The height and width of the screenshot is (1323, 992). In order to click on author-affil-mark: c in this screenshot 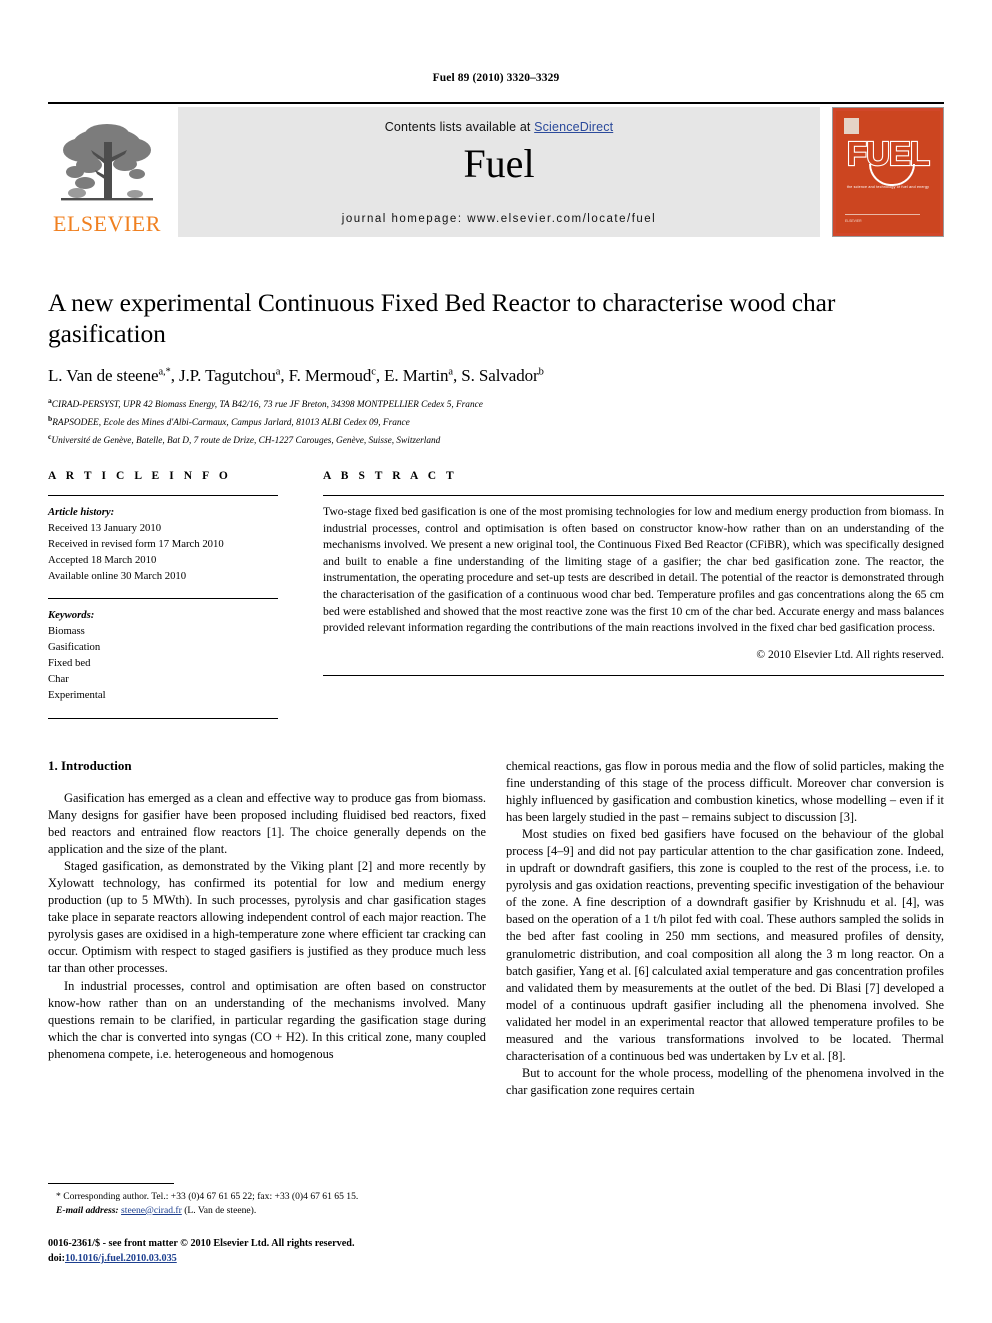, I will do `click(373, 372)`.